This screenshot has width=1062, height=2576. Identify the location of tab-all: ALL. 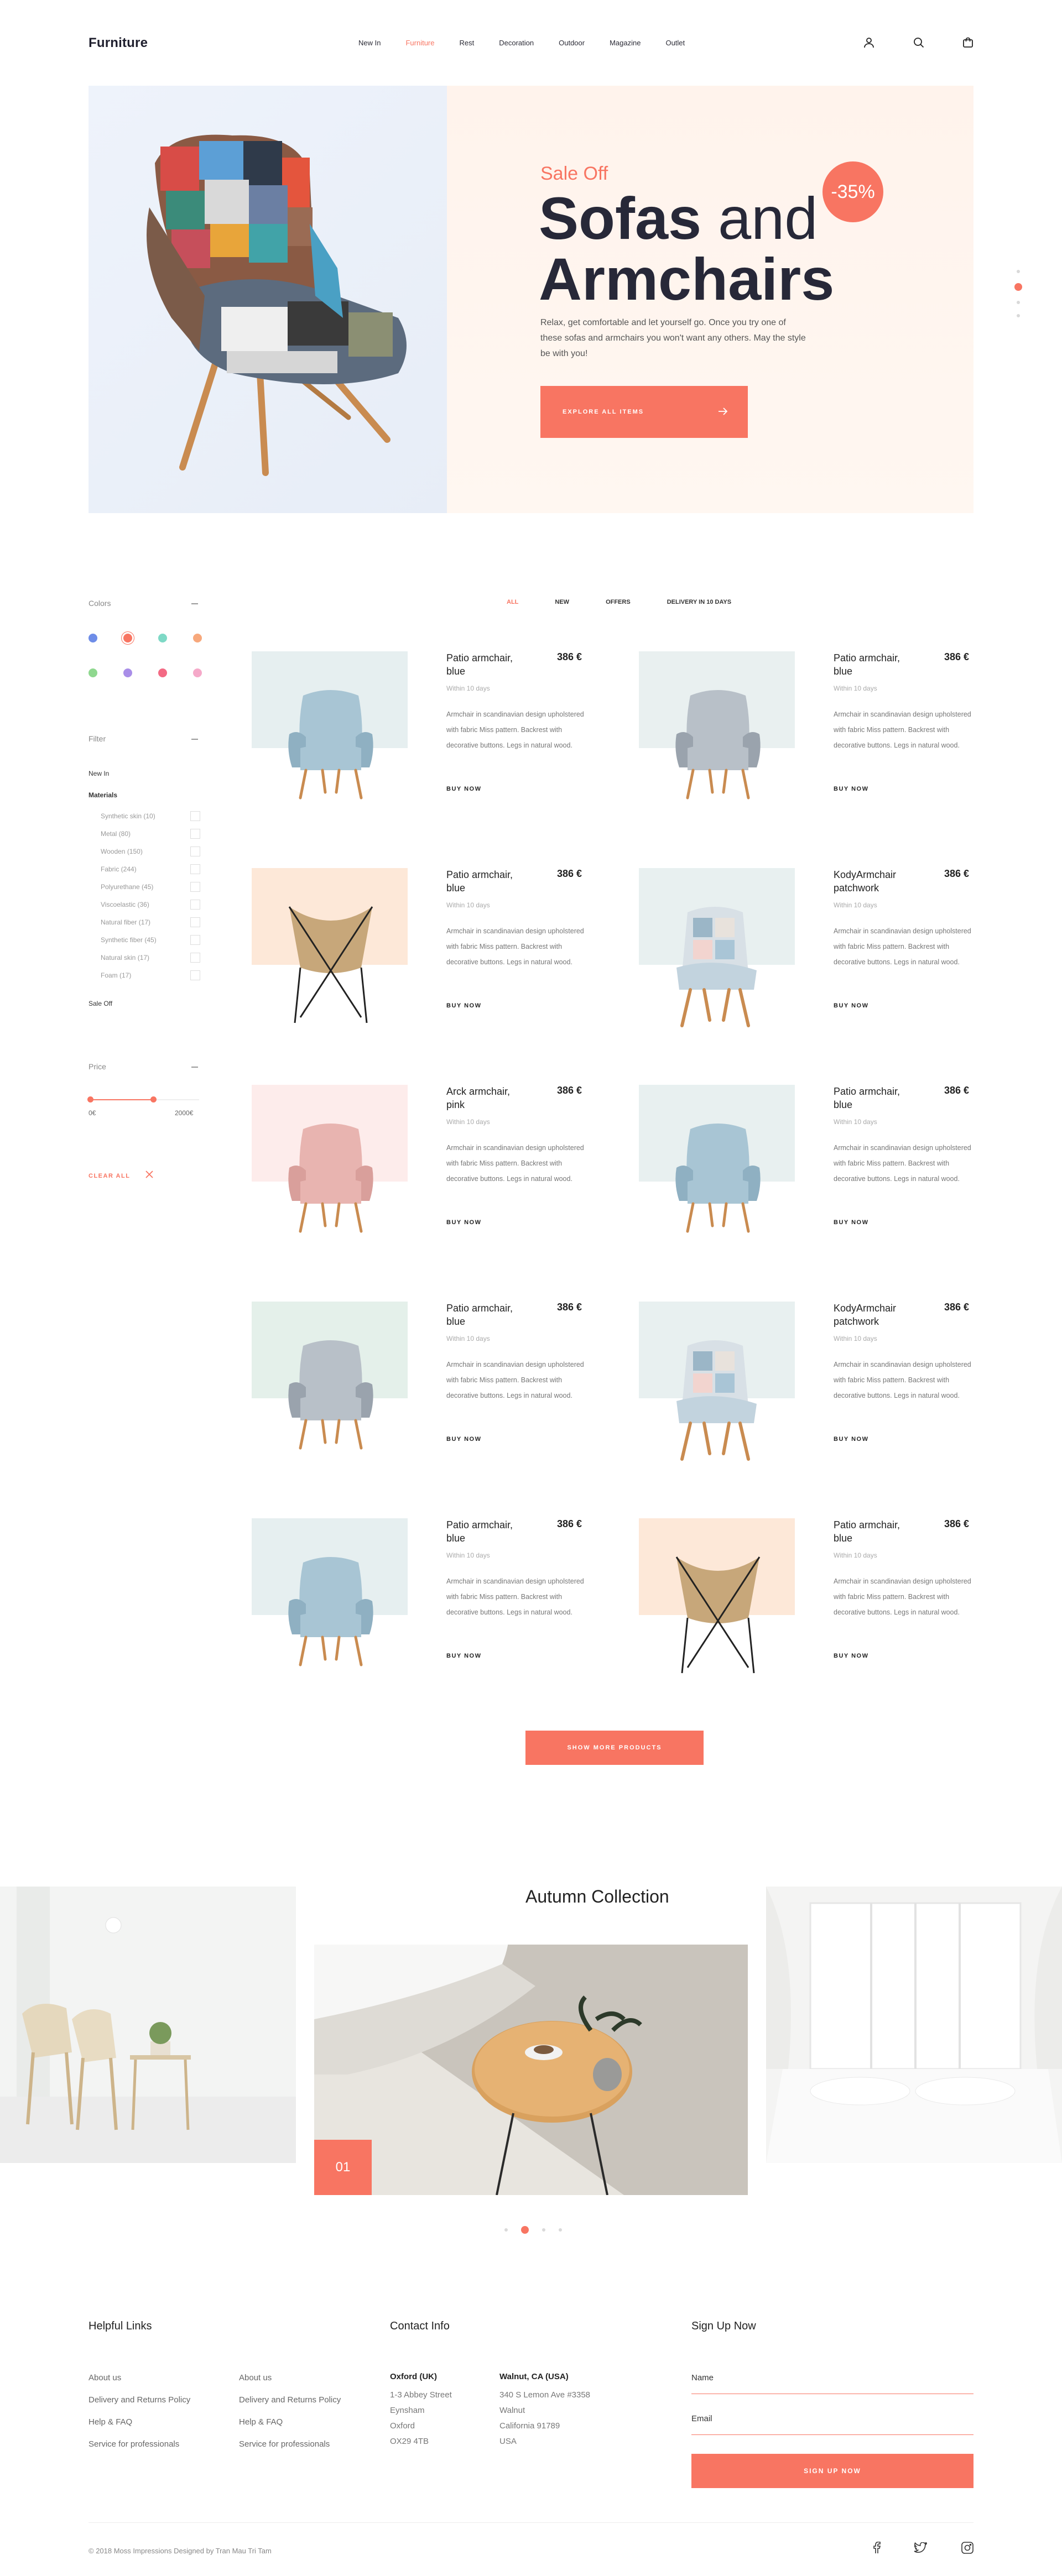
(512, 602).